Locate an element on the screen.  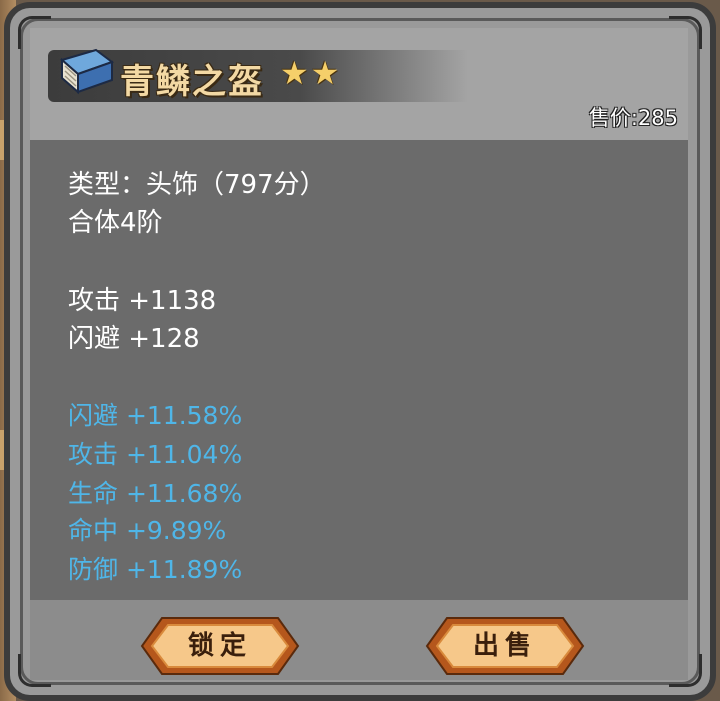
sell-button: 出售 is located at coordinates (505, 646).